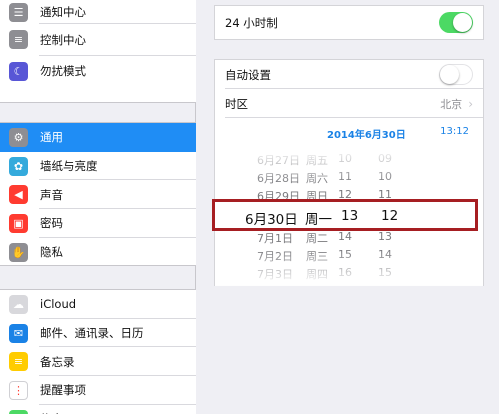  What do you see at coordinates (18, 137) in the screenshot?
I see `gear-icon: ⚙` at bounding box center [18, 137].